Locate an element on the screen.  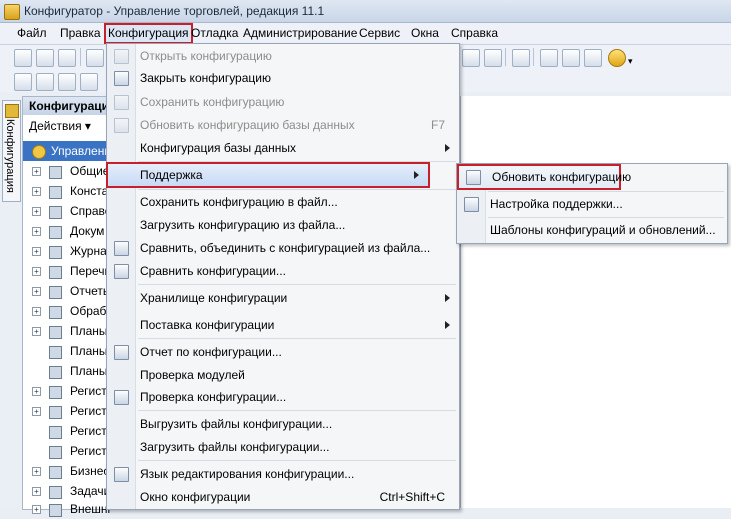
tree-item: + Докум is located at coordinates (68, 231).